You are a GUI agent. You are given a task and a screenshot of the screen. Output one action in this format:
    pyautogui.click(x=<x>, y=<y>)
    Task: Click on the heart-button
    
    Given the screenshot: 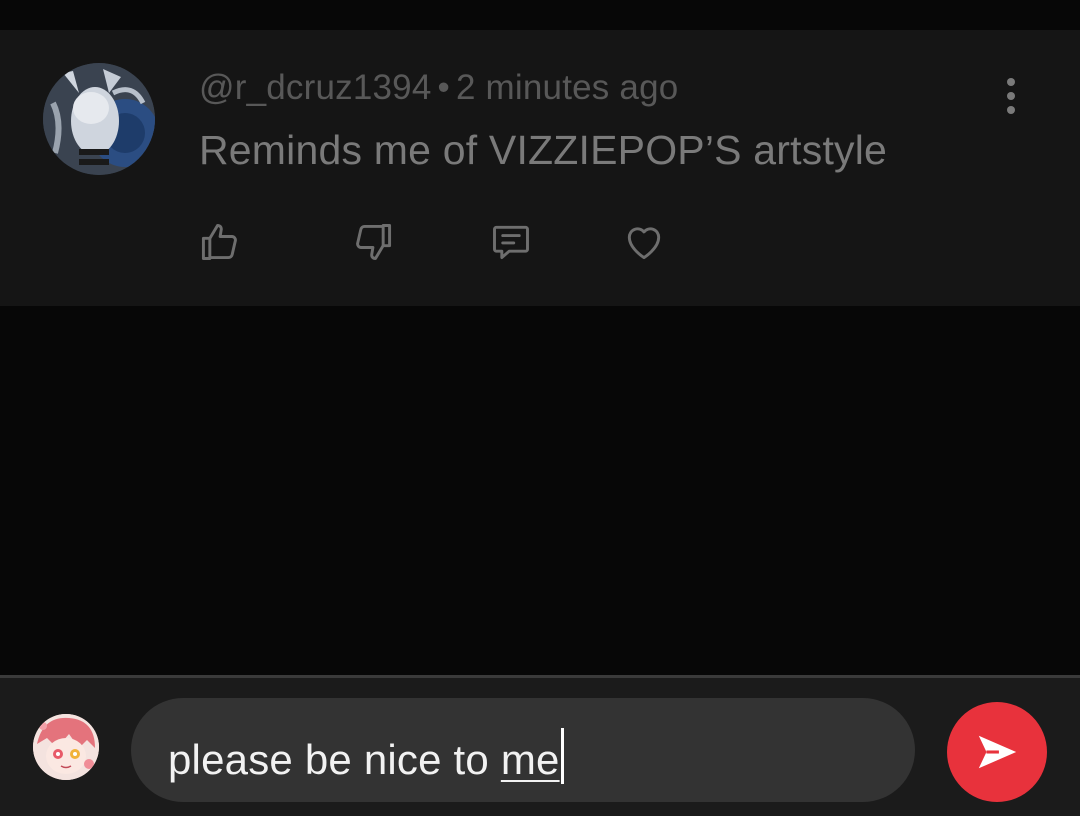 What is the action you would take?
    pyautogui.click(x=644, y=242)
    